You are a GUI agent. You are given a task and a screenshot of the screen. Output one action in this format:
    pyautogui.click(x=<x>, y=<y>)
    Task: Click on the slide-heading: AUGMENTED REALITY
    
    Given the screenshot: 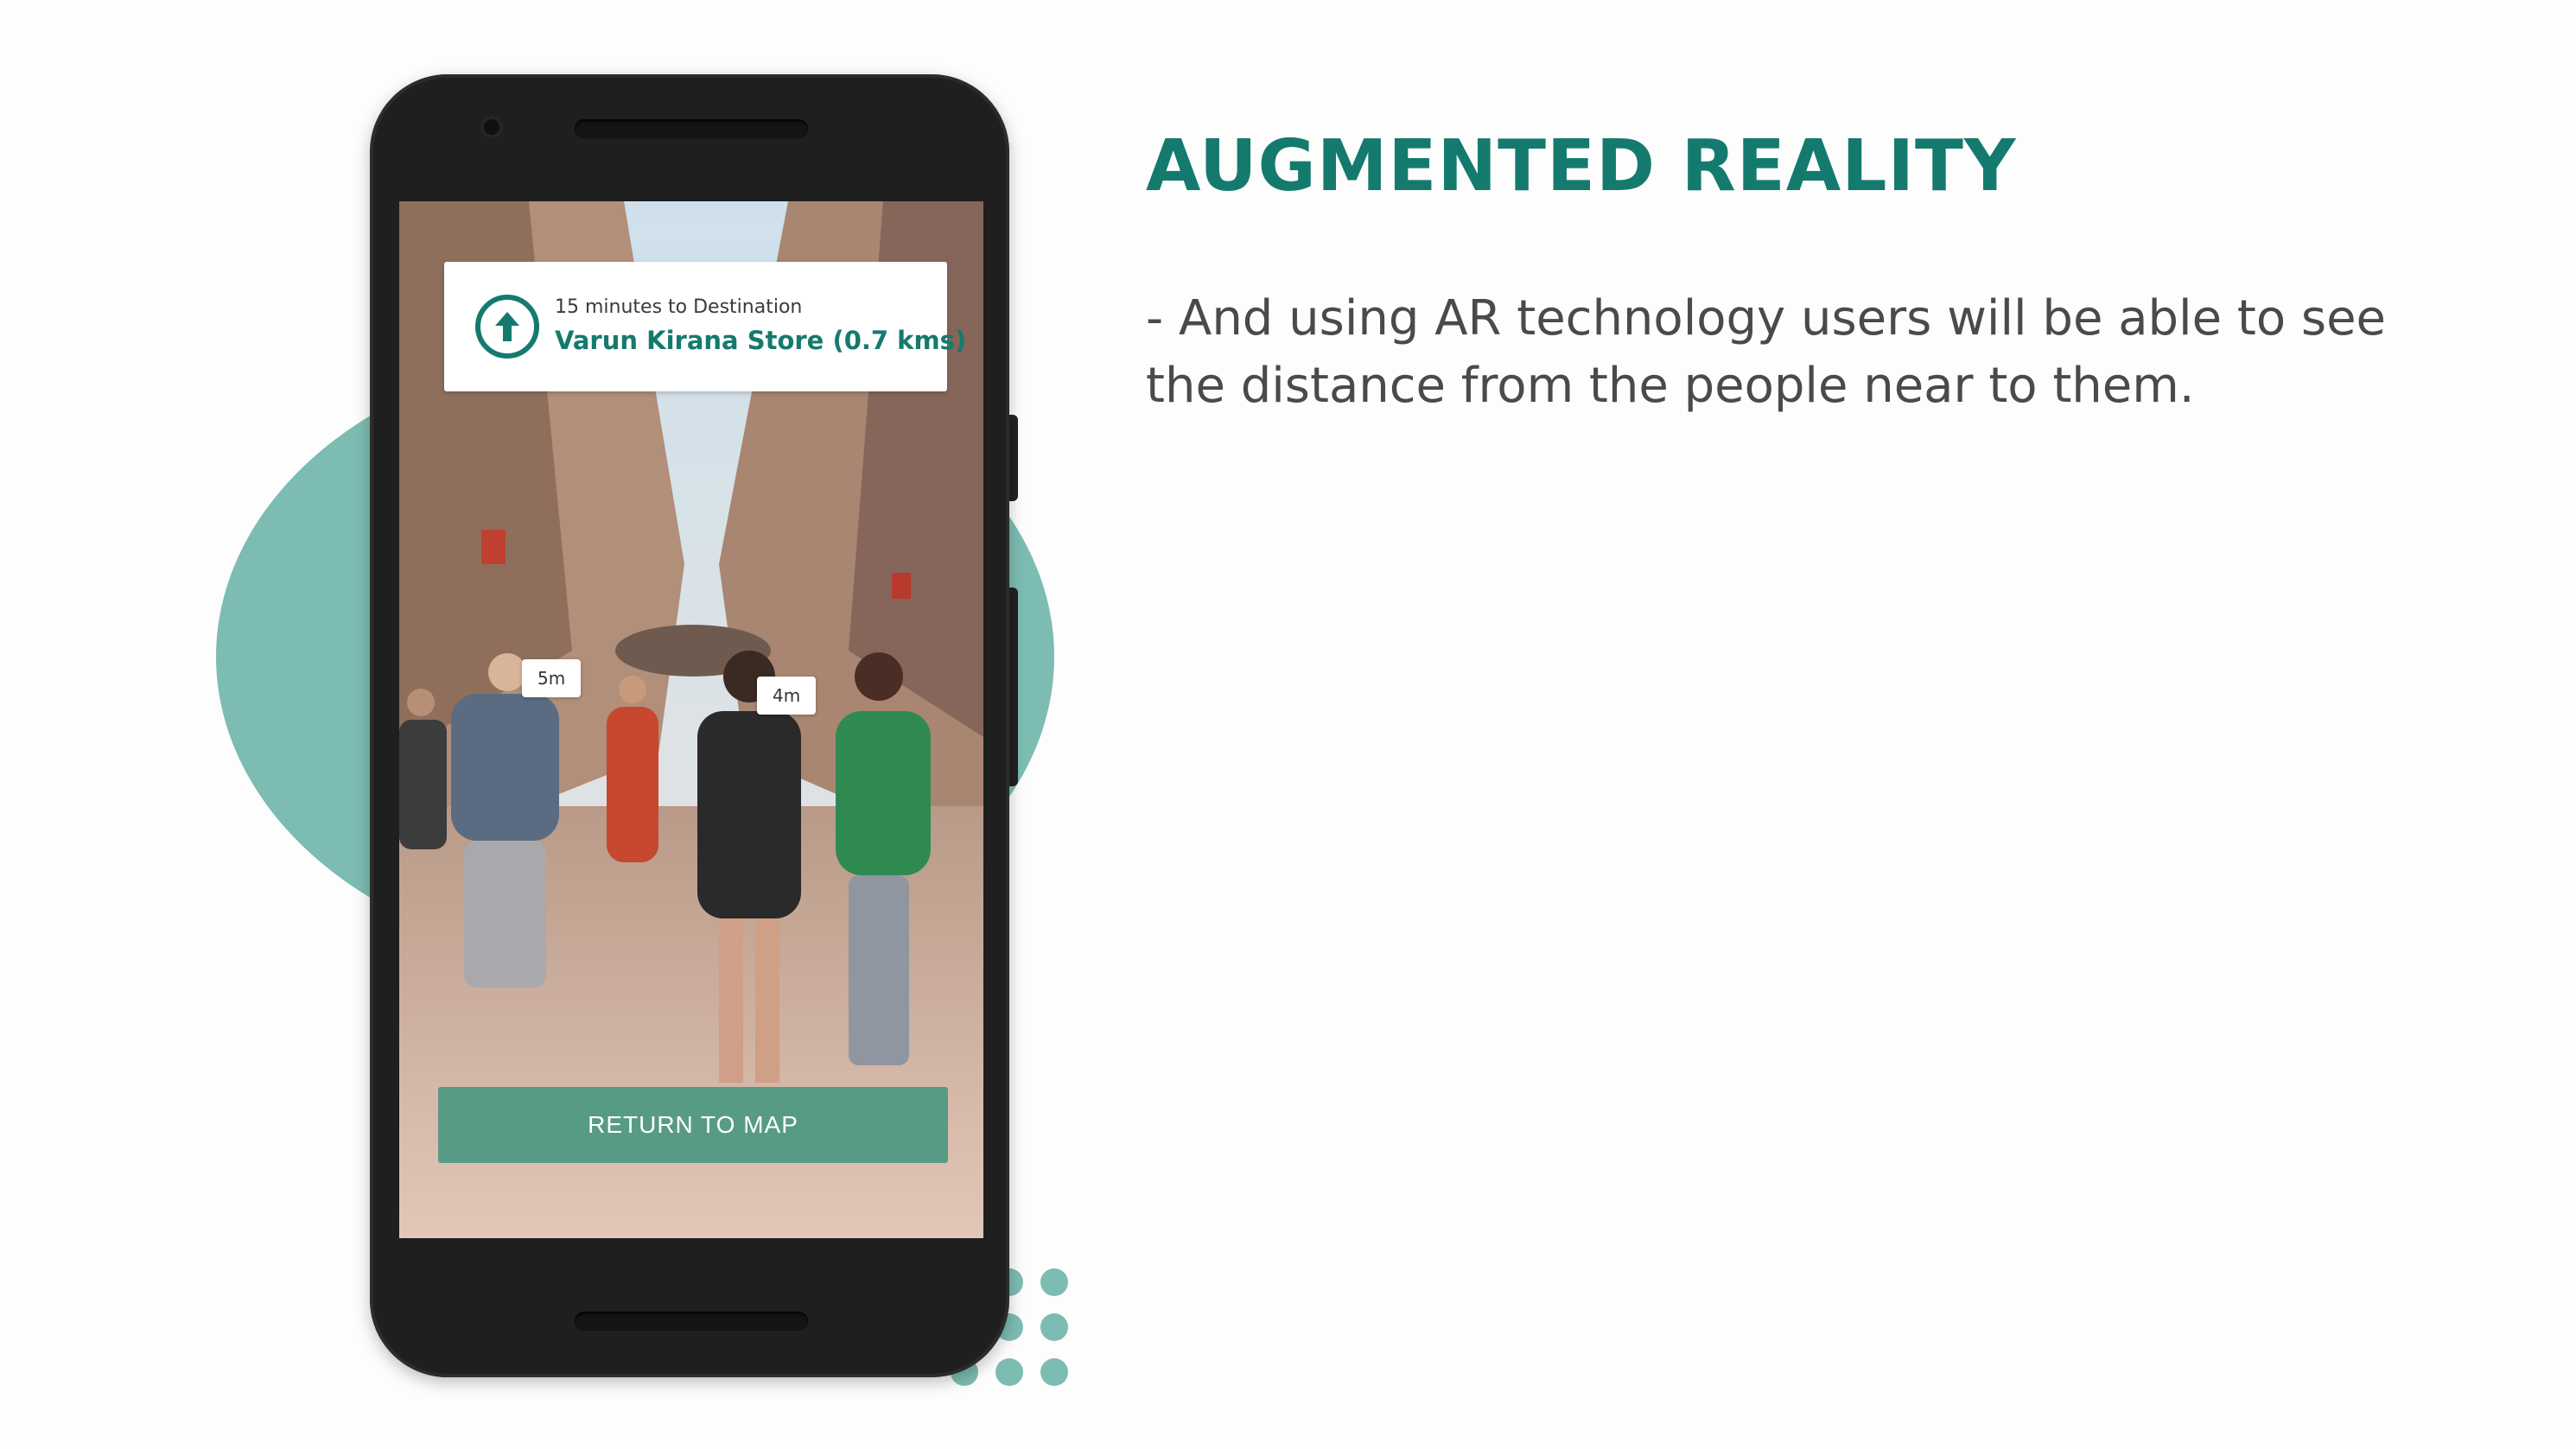 What is the action you would take?
    pyautogui.click(x=1581, y=166)
    